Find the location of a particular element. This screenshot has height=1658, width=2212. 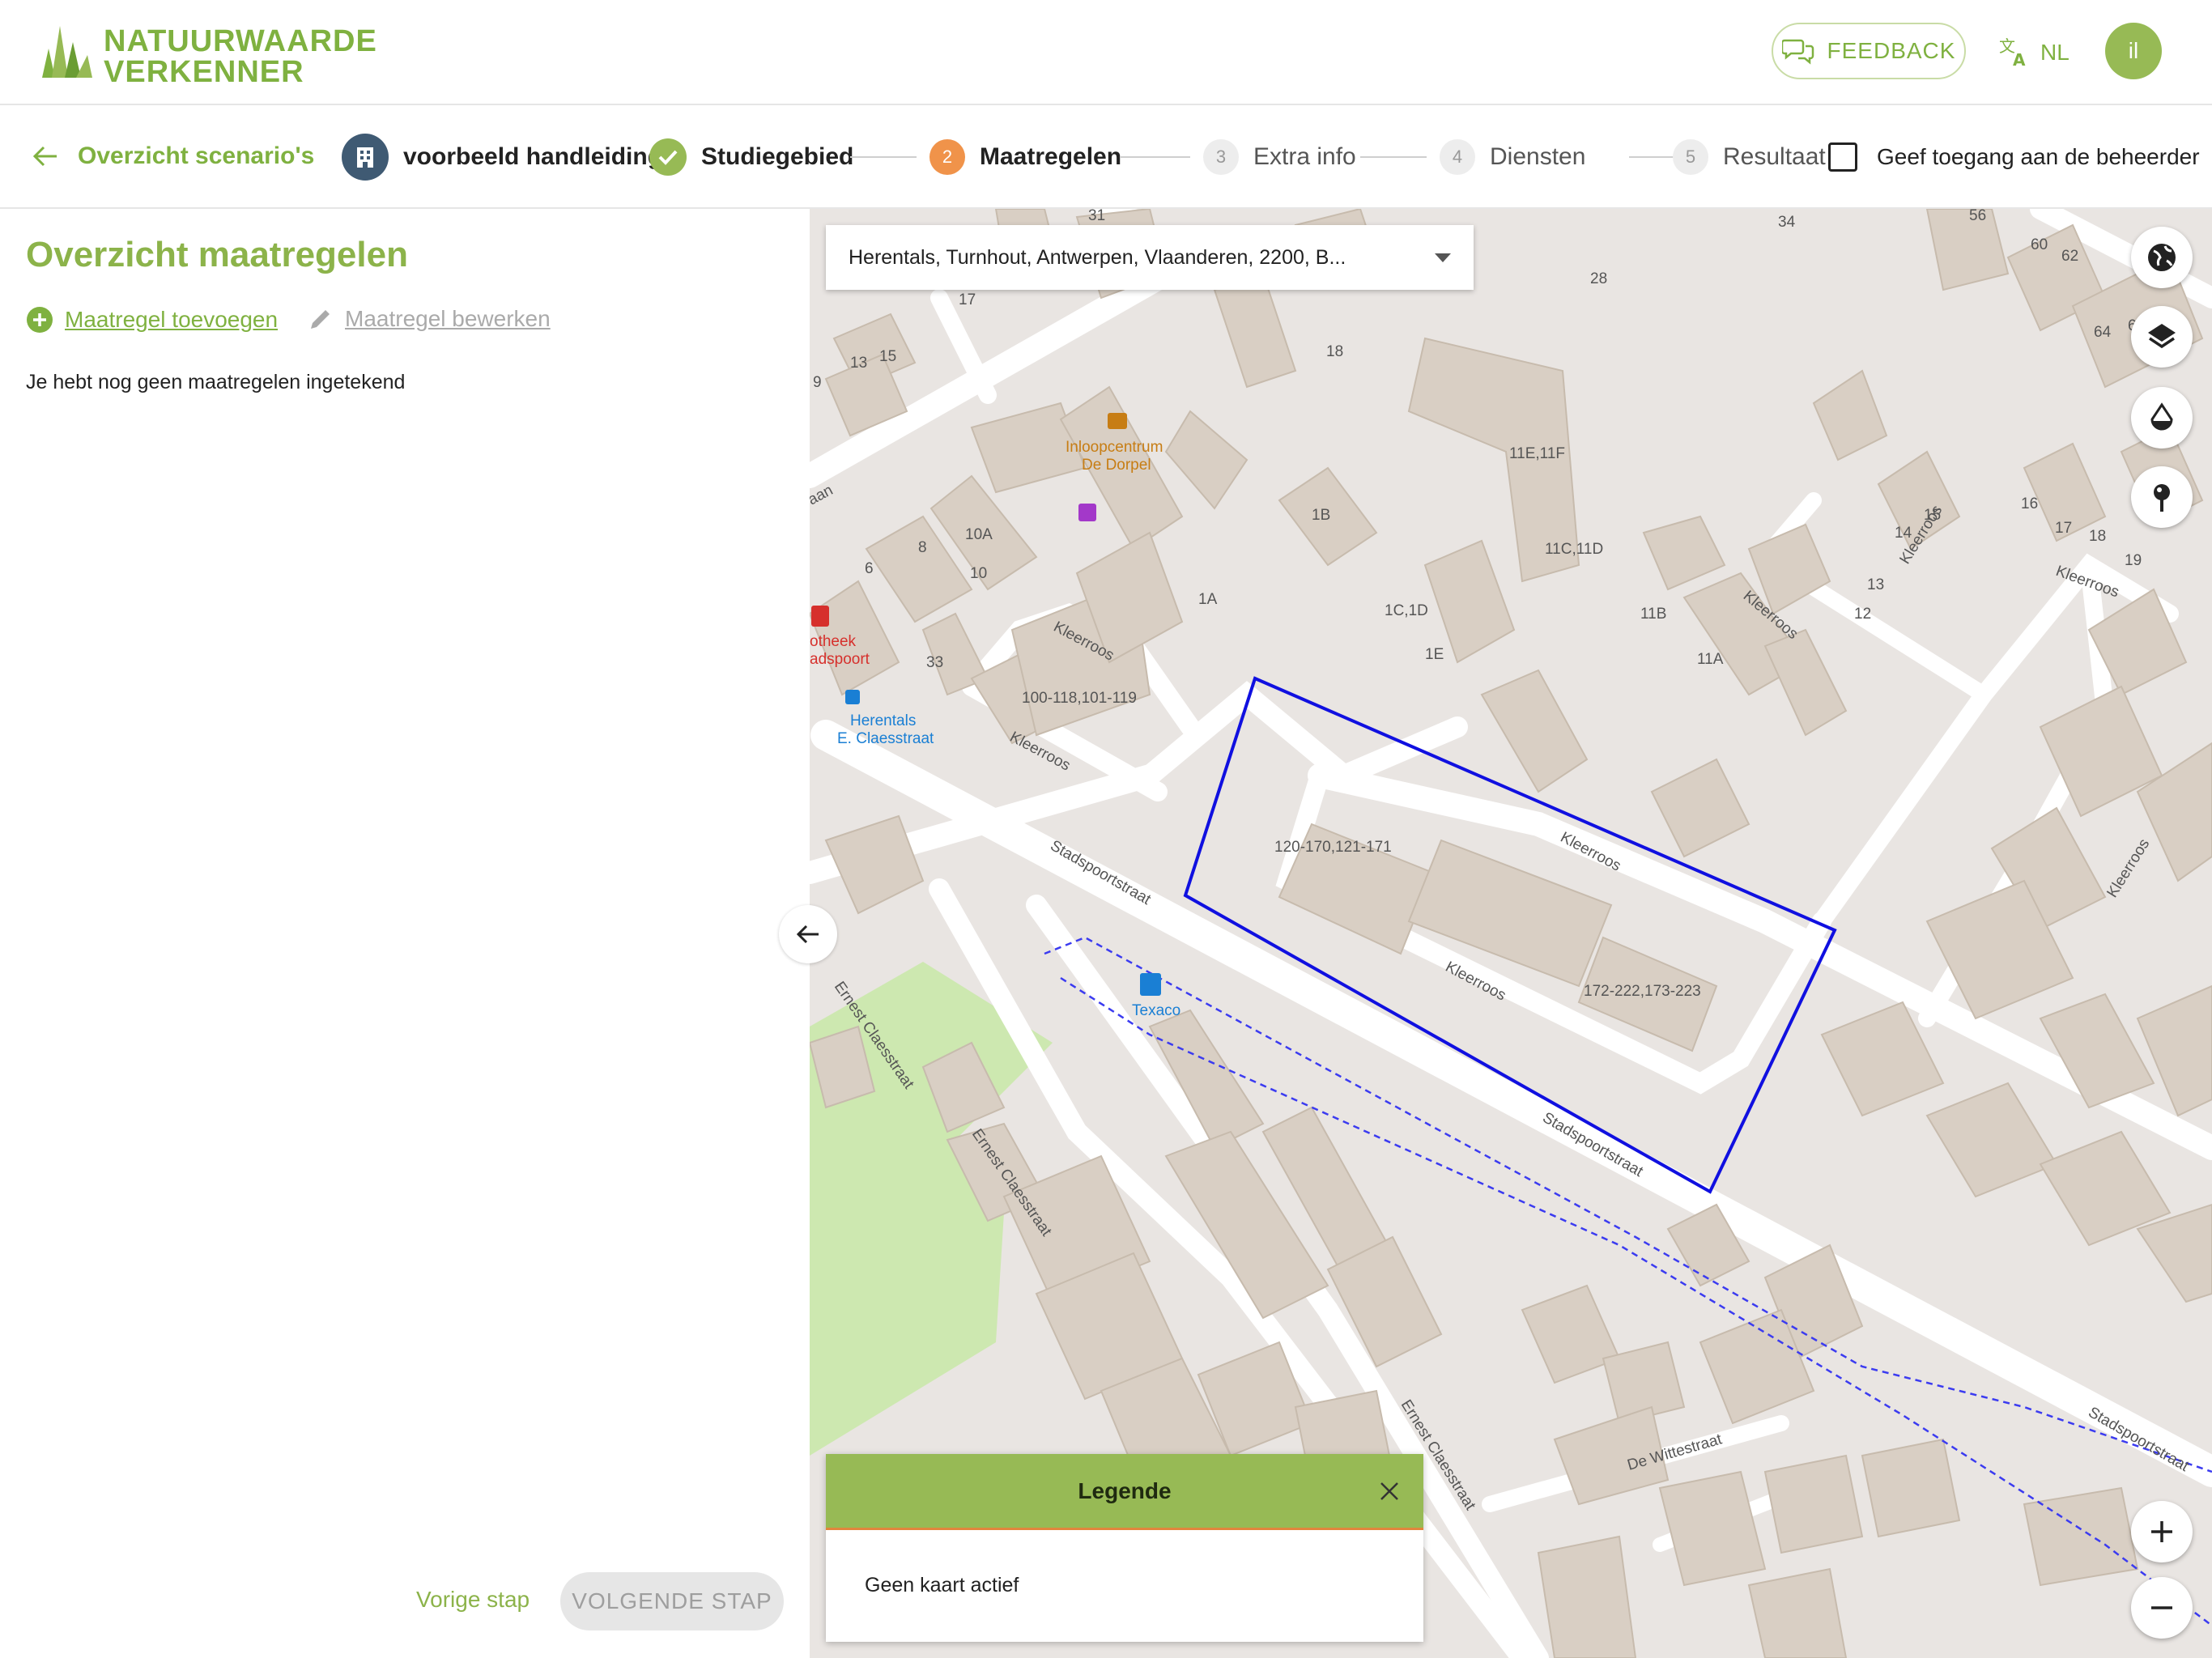

map-label: E. Claesstraat is located at coordinates (886, 738).